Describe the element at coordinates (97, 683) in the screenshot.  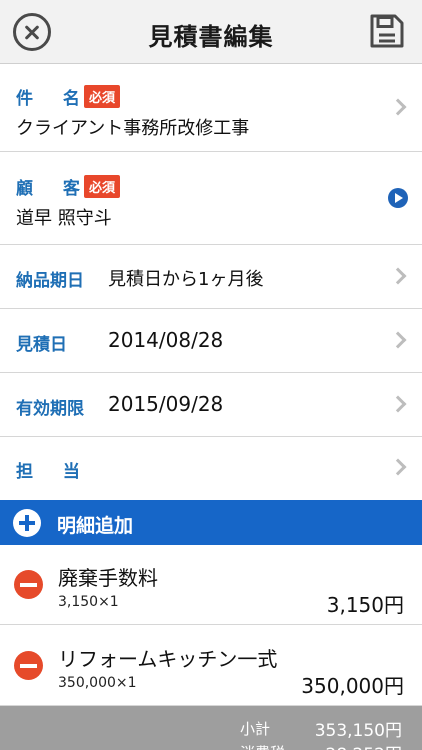
I see `item-quantity: 350,000×1` at that location.